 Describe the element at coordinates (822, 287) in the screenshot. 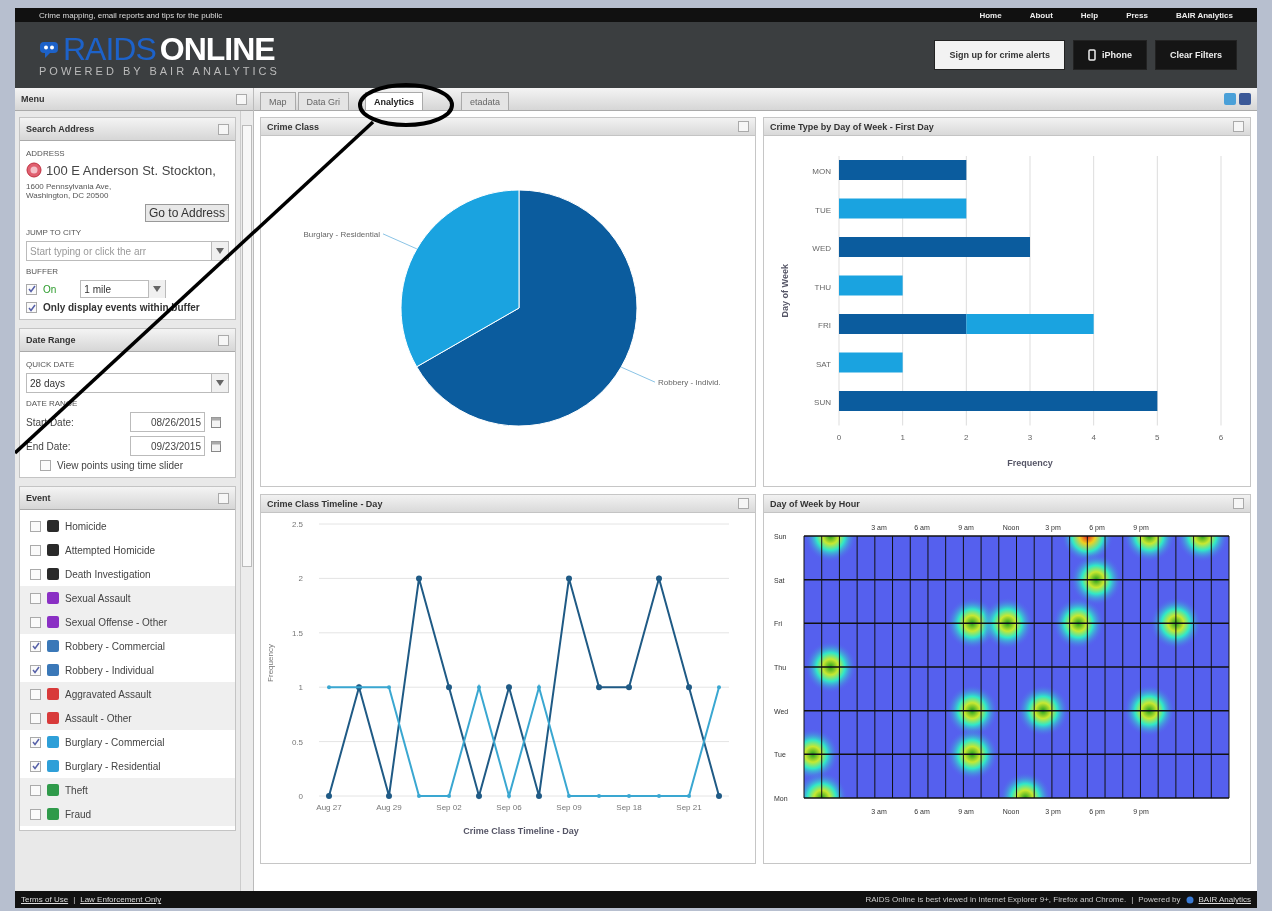

I see `axis-label: THU` at that location.